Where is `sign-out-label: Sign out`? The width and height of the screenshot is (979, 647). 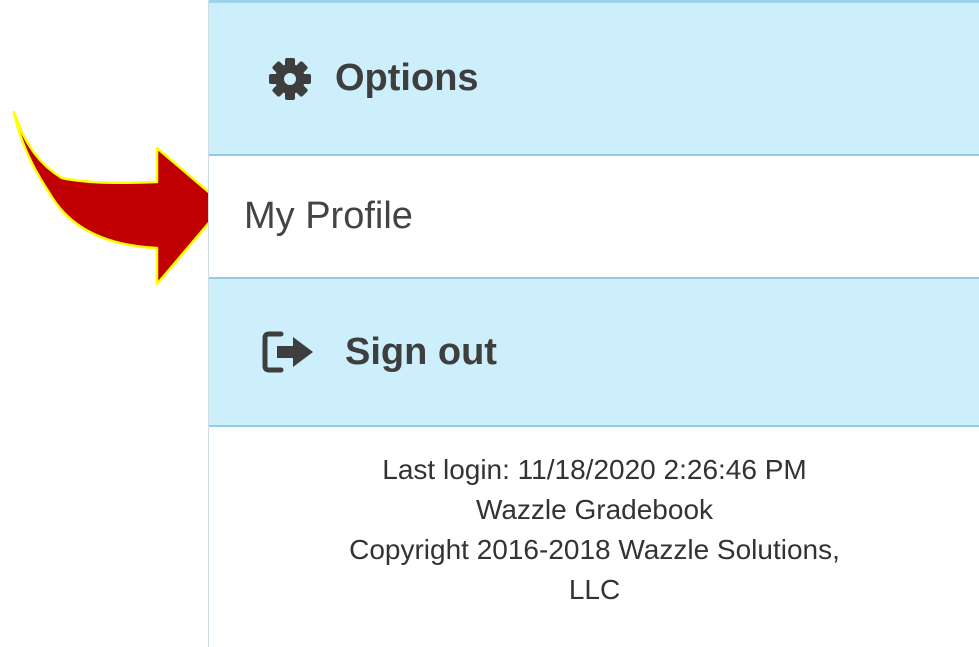 sign-out-label: Sign out is located at coordinates (421, 351).